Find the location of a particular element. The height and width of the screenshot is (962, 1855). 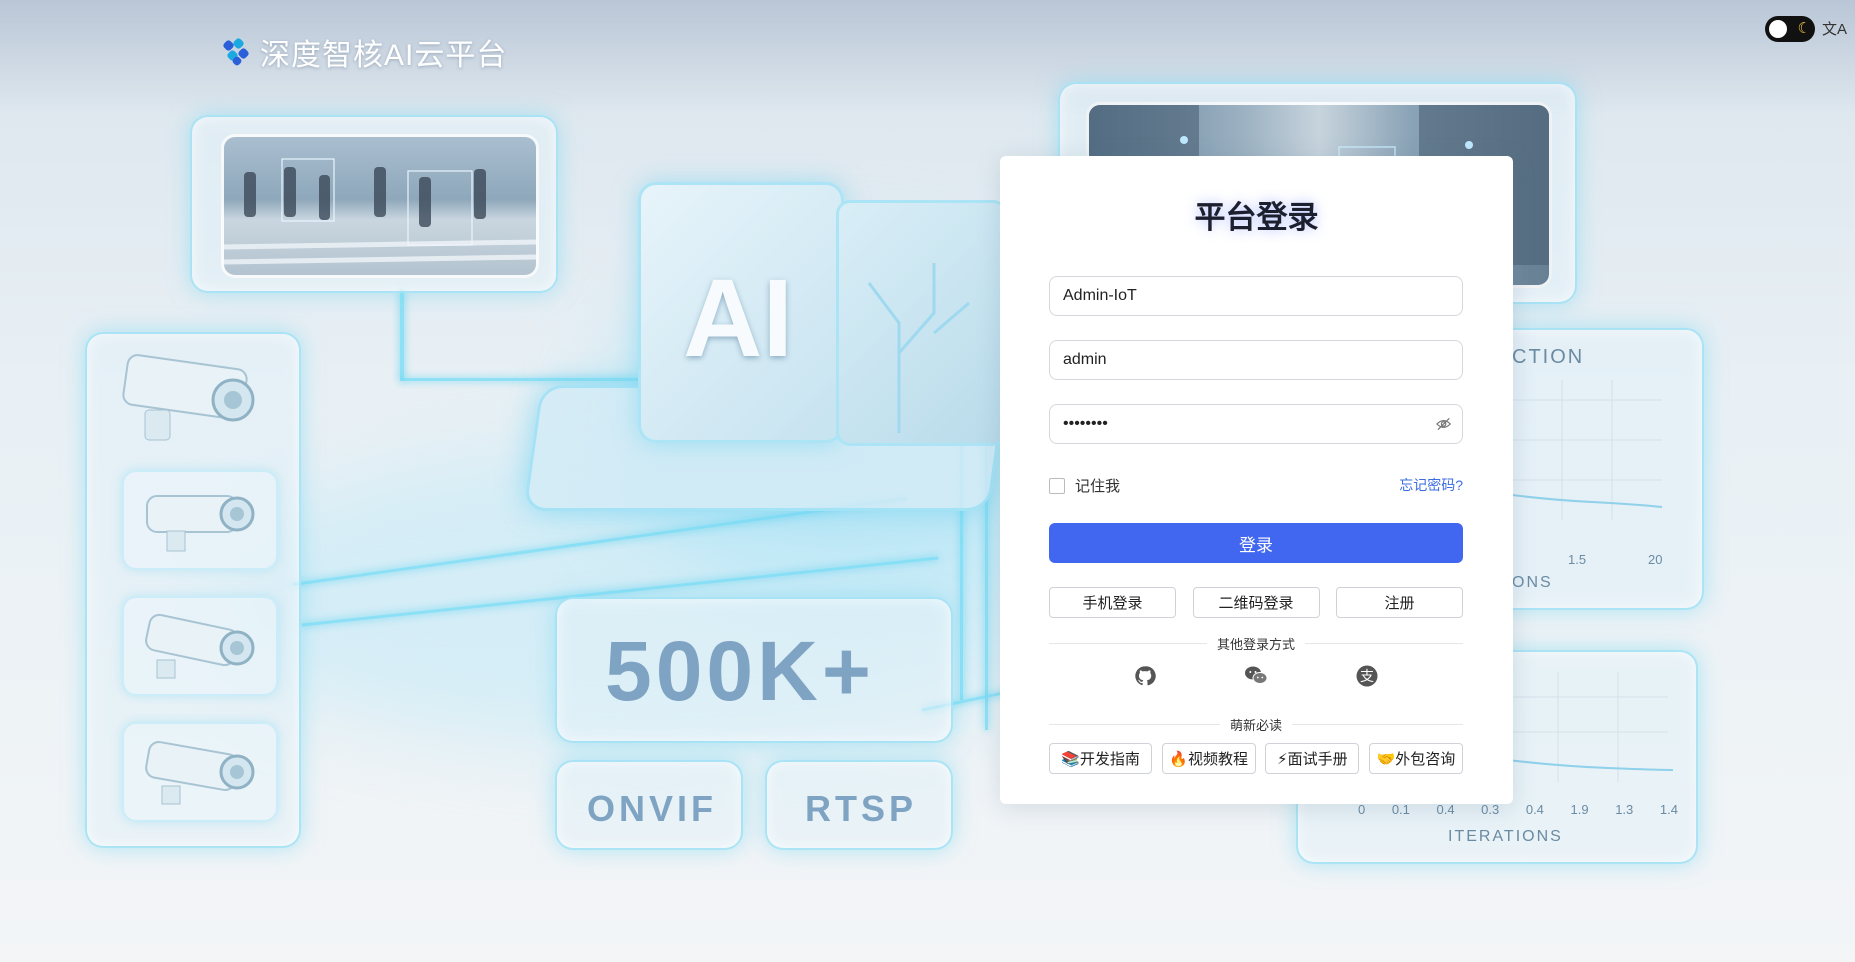

chart-title: CTION is located at coordinates (1548, 357).